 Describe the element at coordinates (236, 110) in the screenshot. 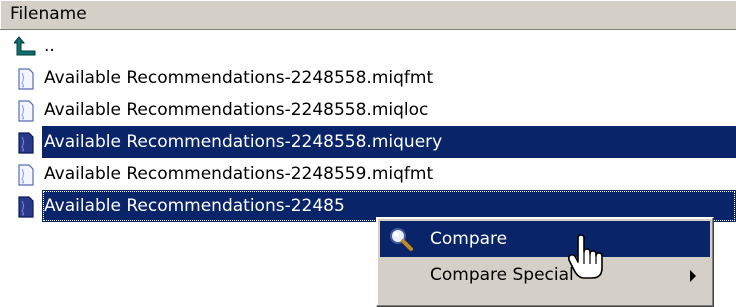

I see `list-item-label: Available Recommendations-2248558.miqloc` at that location.